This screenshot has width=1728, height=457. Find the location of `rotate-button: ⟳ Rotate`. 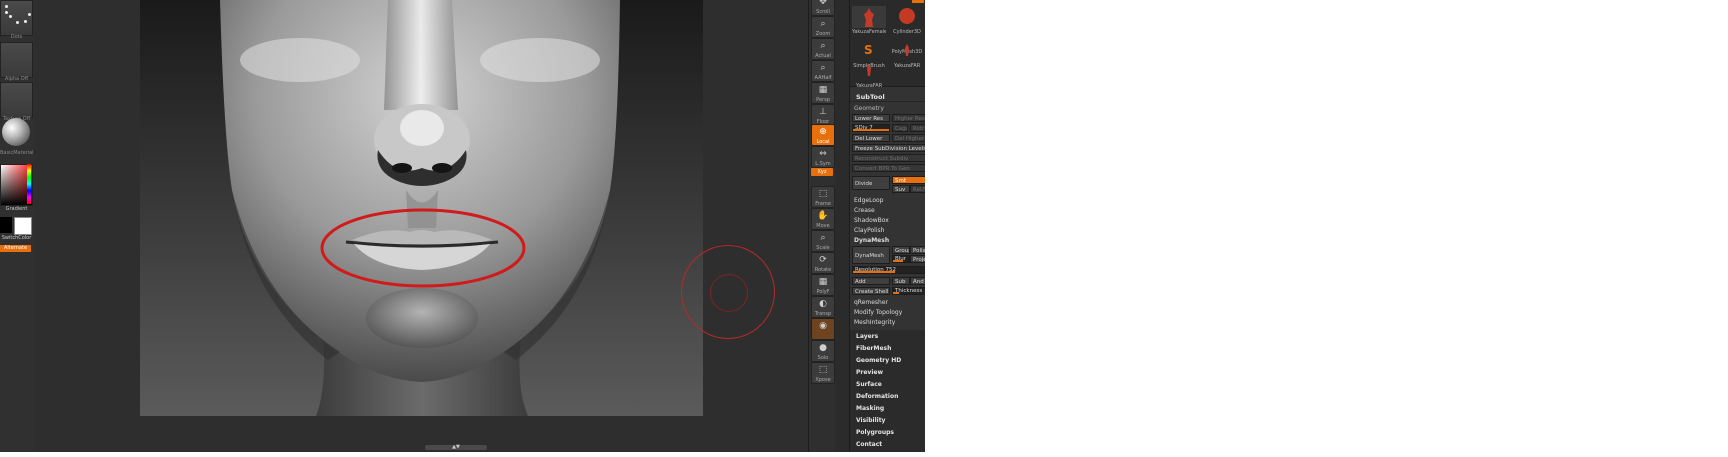

rotate-button: ⟳ Rotate is located at coordinates (823, 263).